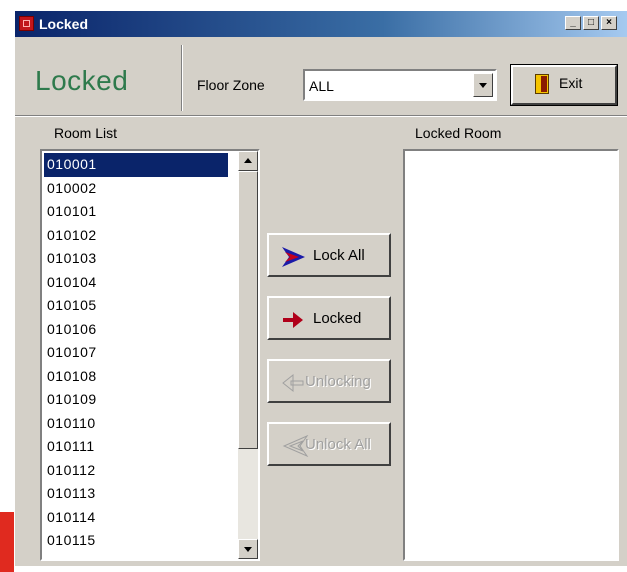 This screenshot has height=572, width=627. I want to click on floor-zone-select: ALL, so click(400, 85).